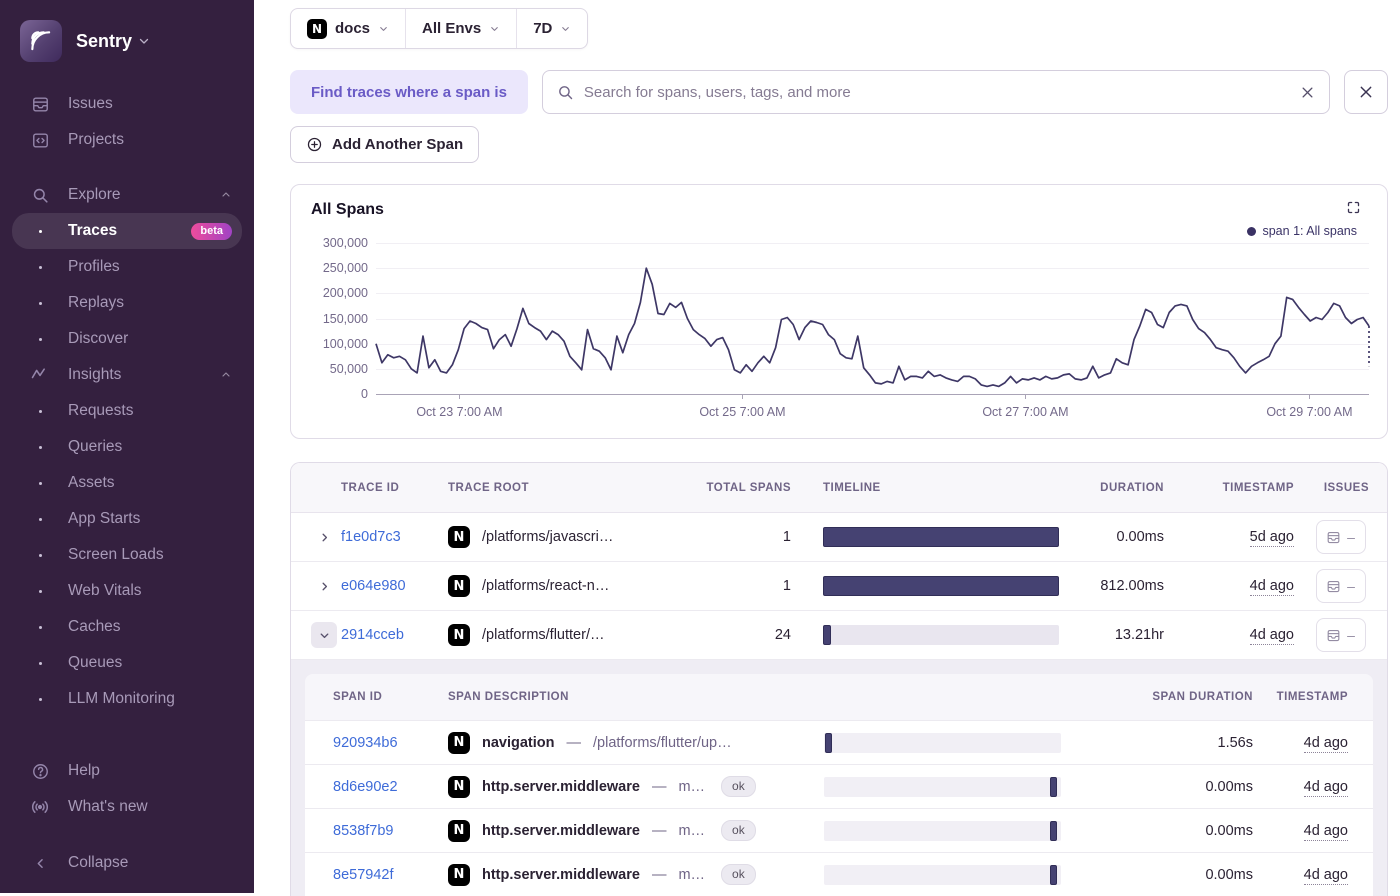 This screenshot has height=896, width=1400. I want to click on span-id-link: 8538f7b9, so click(390, 831).